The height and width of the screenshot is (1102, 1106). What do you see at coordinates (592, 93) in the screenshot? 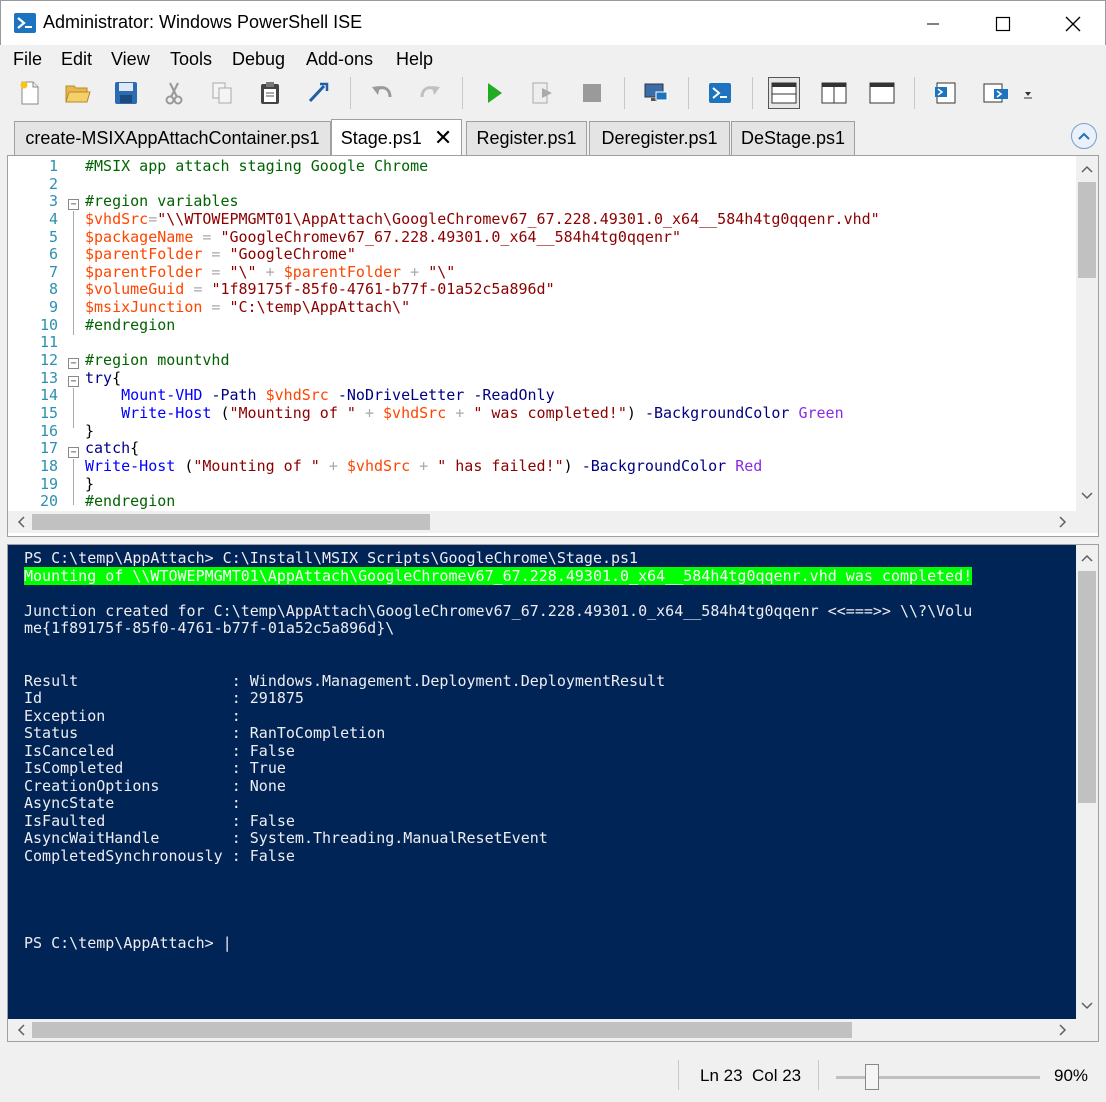
I see `stop-icon` at bounding box center [592, 93].